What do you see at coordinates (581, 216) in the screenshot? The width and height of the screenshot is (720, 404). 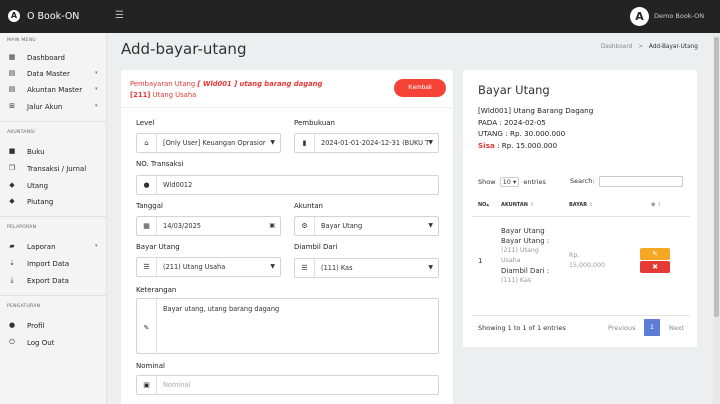 I see `table-header-divider` at bounding box center [581, 216].